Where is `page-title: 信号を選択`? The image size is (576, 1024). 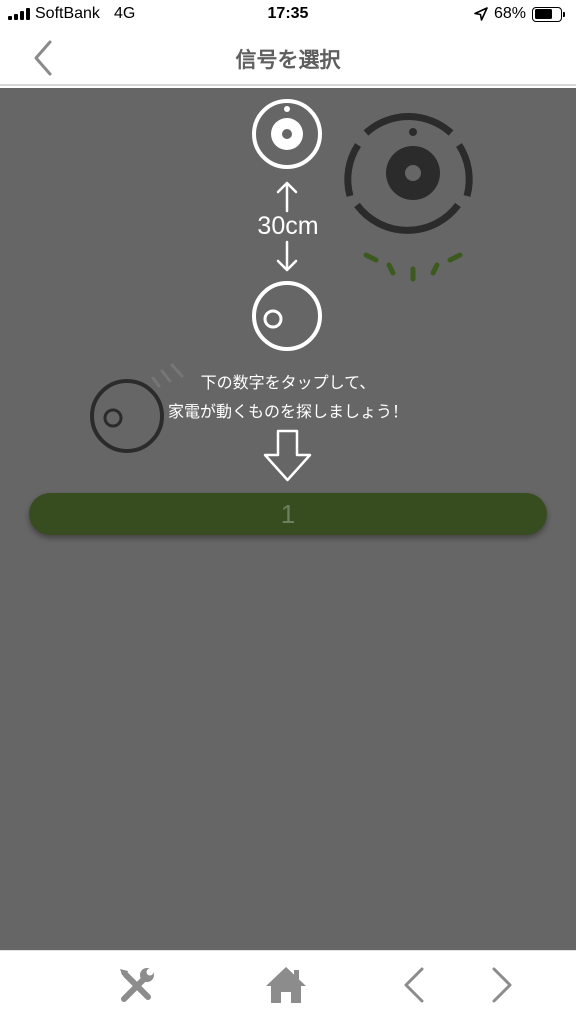
page-title: 信号を選択 is located at coordinates (288, 60).